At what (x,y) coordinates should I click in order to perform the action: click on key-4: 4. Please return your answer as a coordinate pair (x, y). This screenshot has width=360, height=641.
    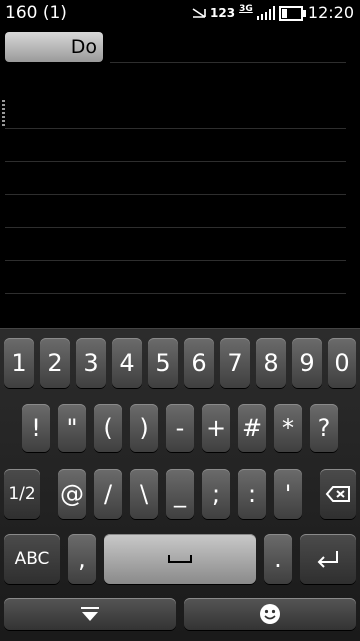
    Looking at the image, I should click on (127, 363).